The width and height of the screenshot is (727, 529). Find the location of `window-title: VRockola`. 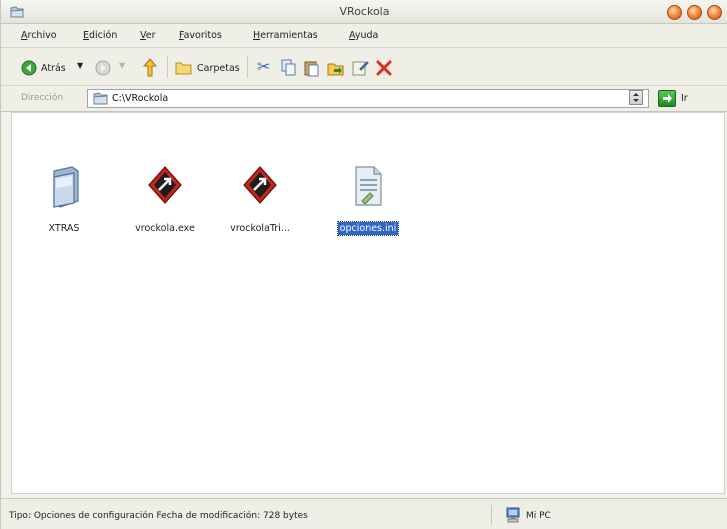

window-title: VRockola is located at coordinates (364, 11).